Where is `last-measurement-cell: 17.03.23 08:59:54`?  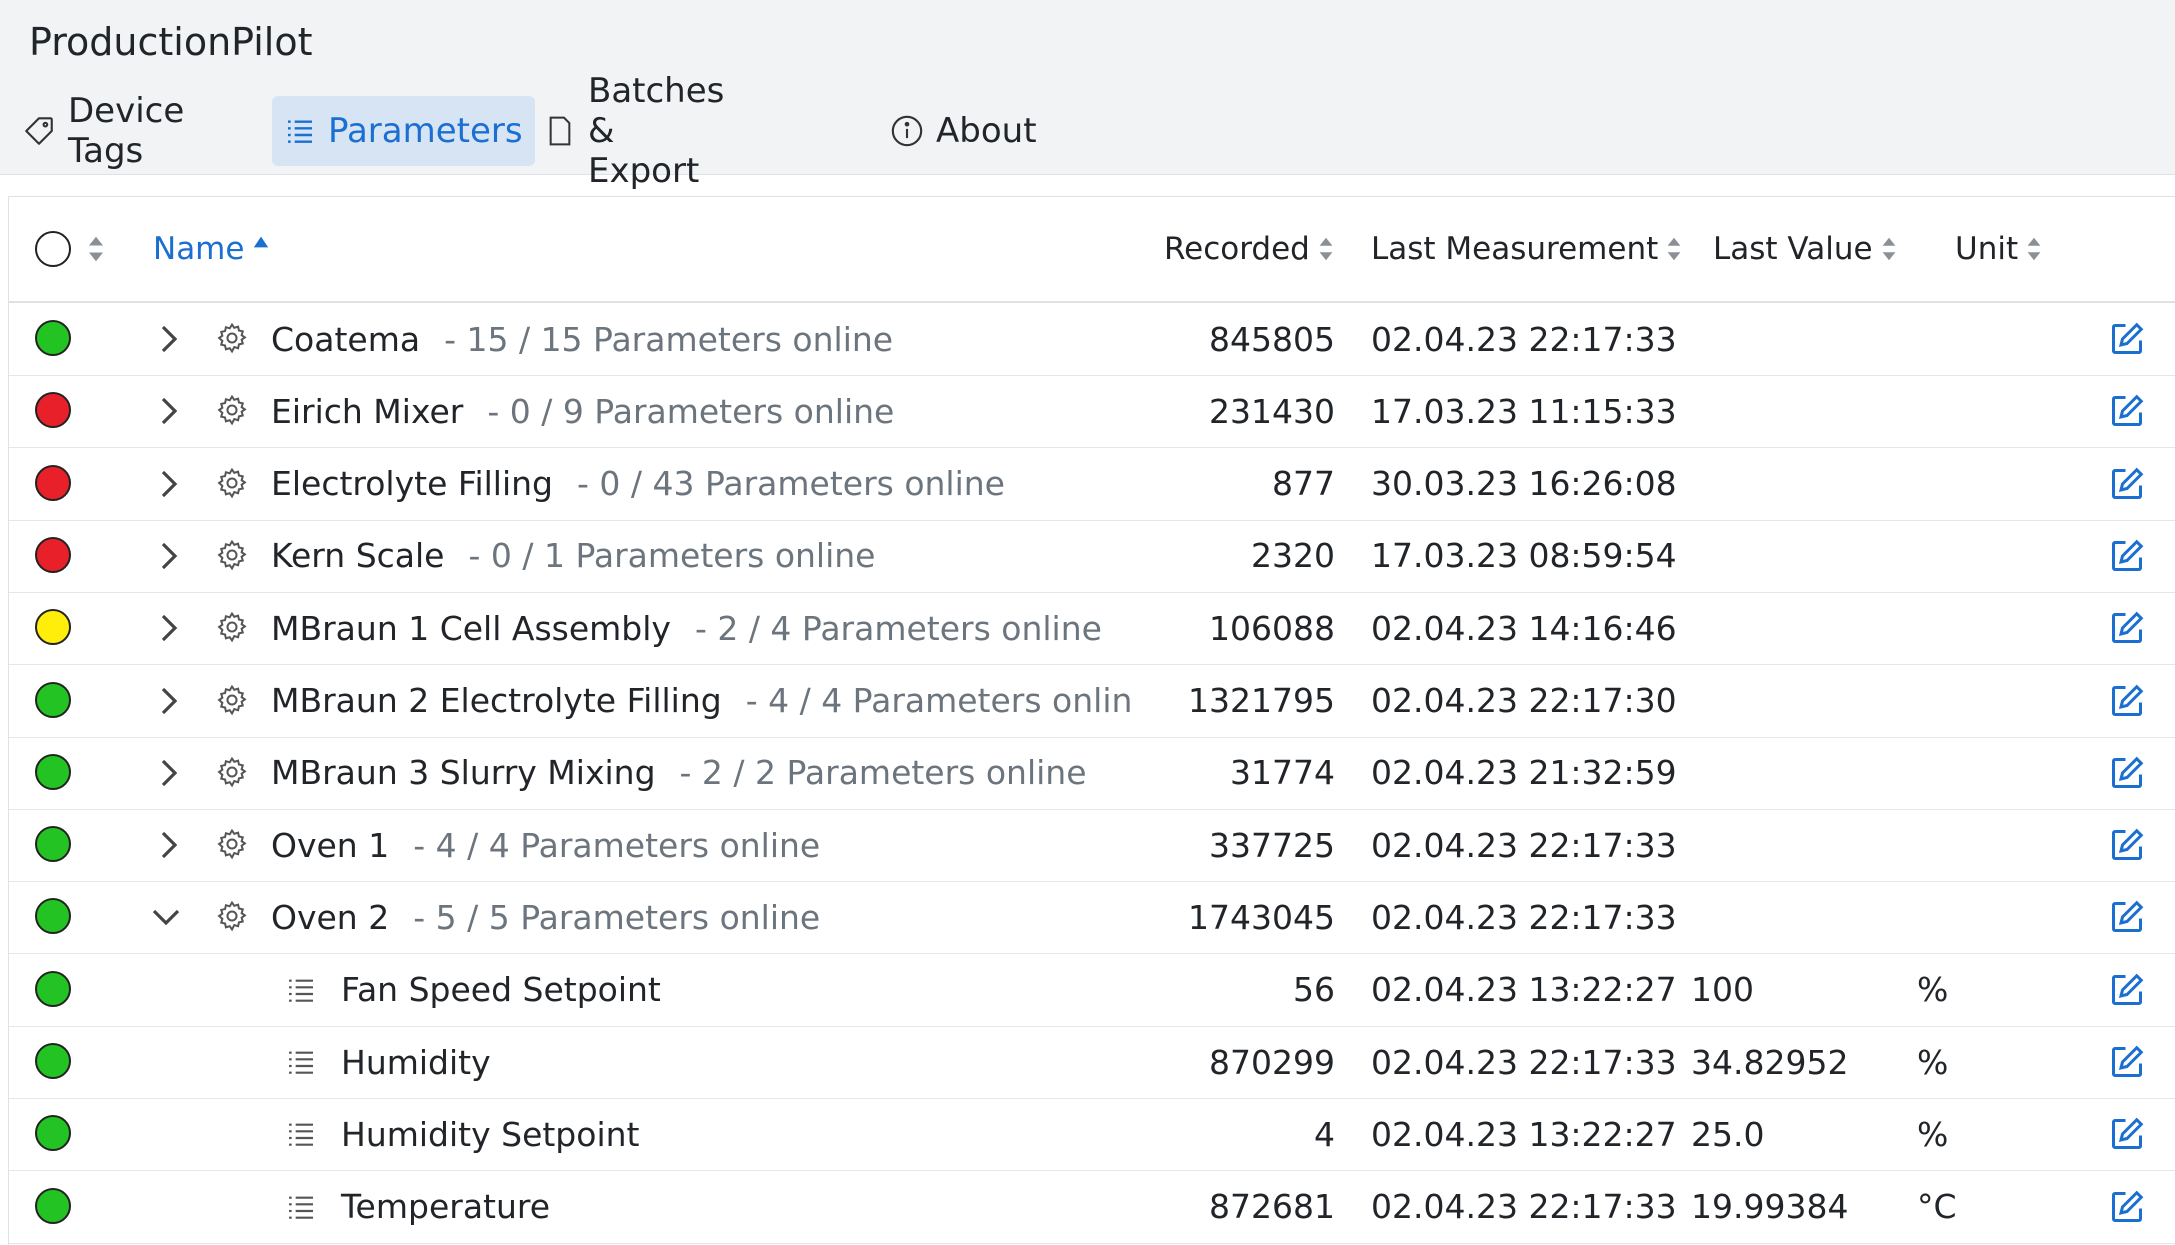 last-measurement-cell: 17.03.23 08:59:54 is located at coordinates (1524, 556).